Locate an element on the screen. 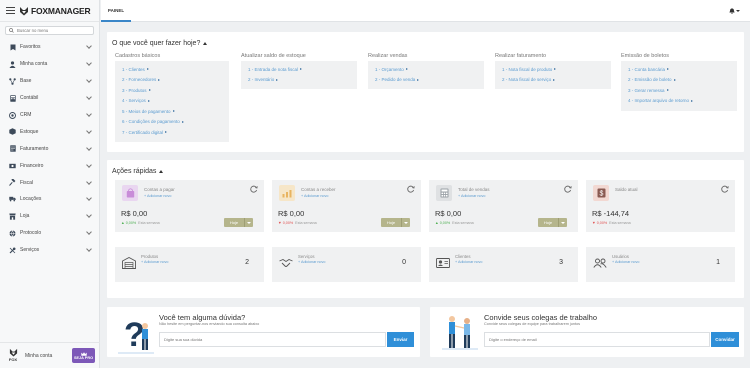  link-clientes: 1 - Clientes is located at coordinates (173, 69).